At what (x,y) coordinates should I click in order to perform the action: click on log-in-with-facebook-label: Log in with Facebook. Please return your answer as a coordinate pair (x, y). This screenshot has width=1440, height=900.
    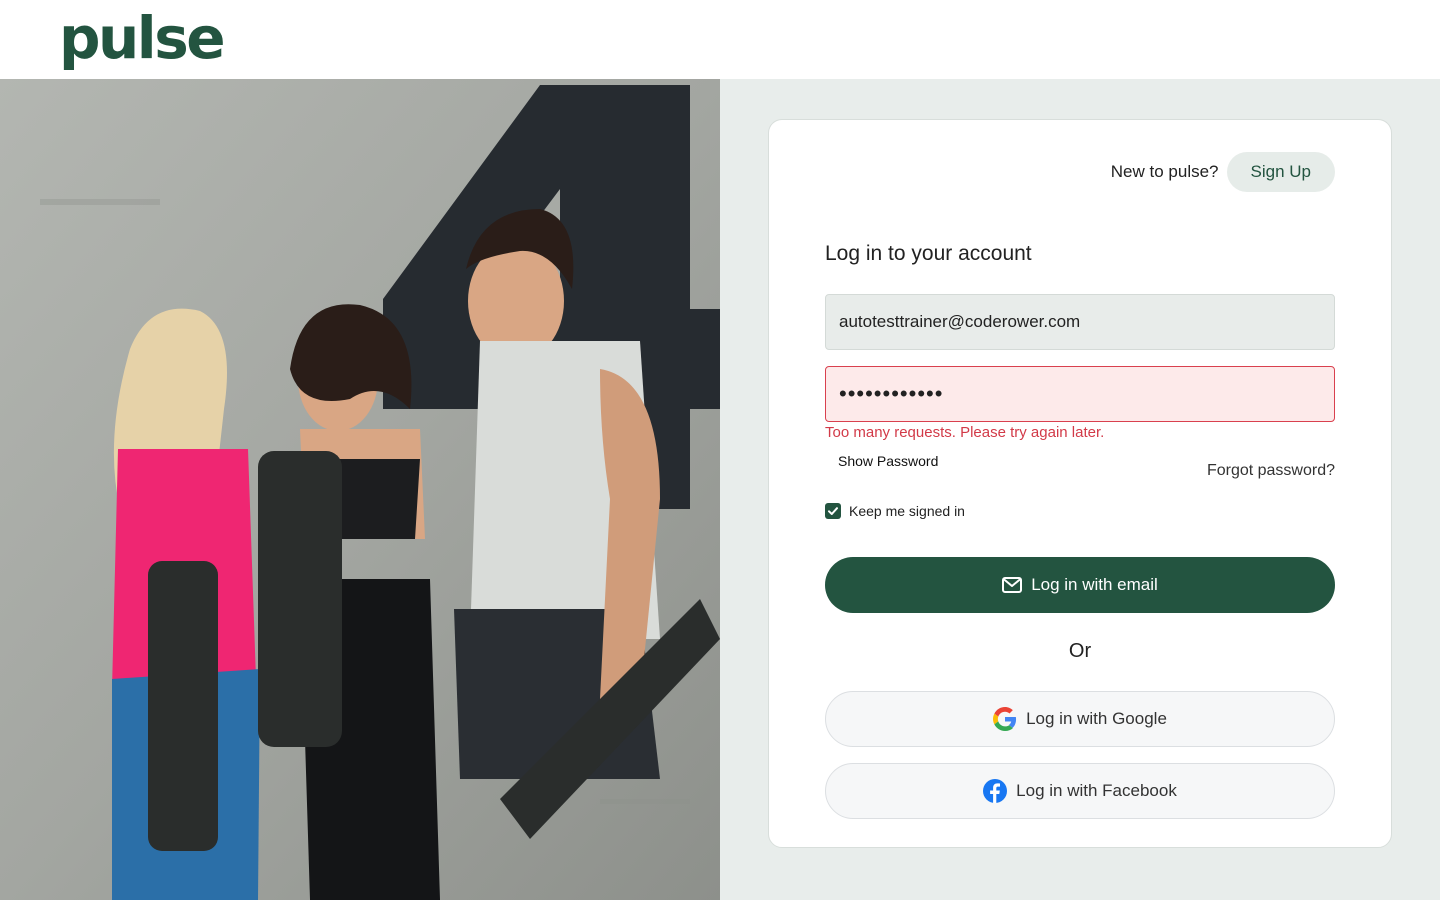
    Looking at the image, I should click on (1096, 790).